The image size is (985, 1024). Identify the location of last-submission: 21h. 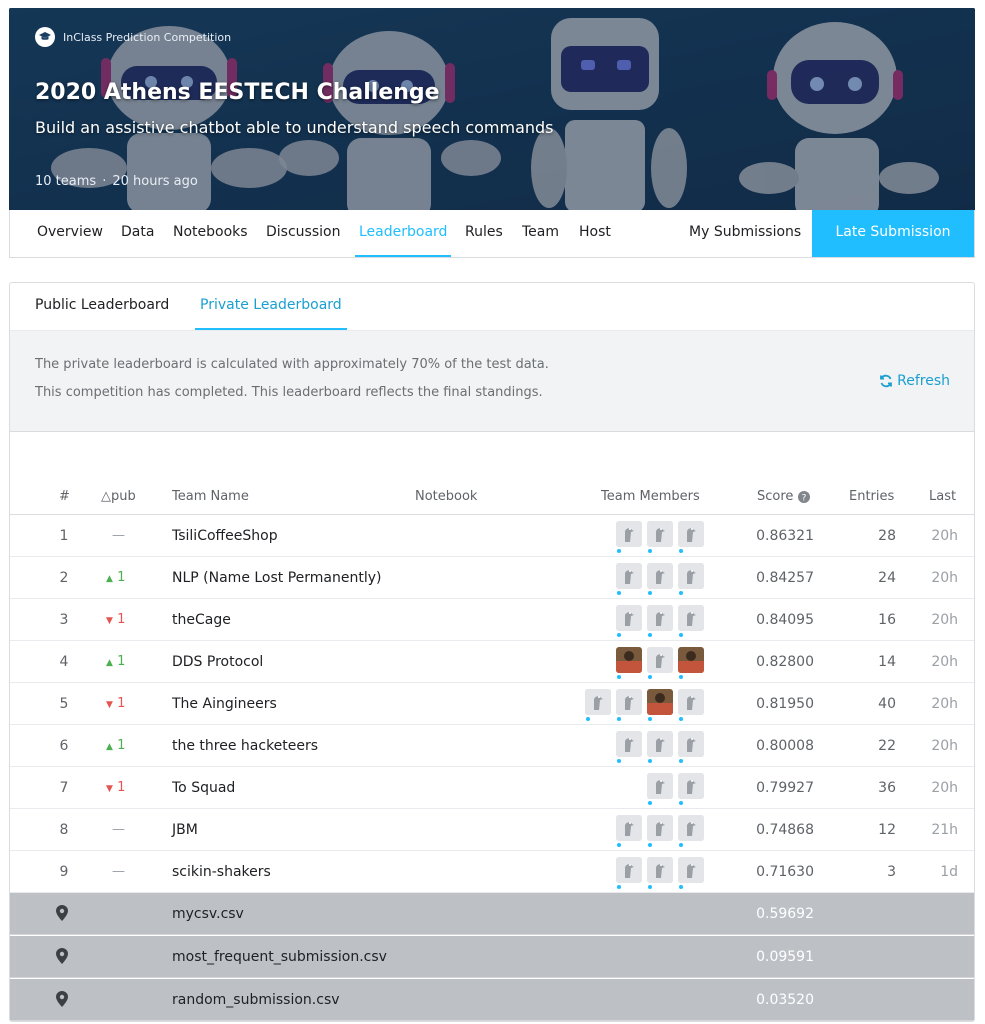
(944, 830).